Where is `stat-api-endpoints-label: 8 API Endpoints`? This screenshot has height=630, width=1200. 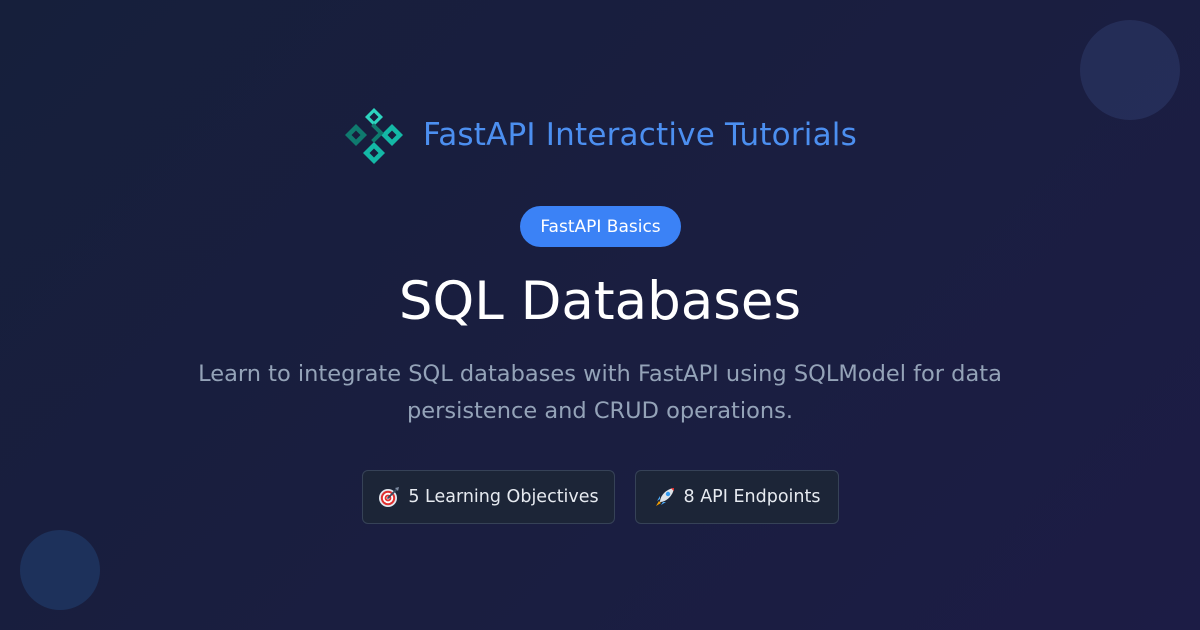 stat-api-endpoints-label: 8 API Endpoints is located at coordinates (752, 497).